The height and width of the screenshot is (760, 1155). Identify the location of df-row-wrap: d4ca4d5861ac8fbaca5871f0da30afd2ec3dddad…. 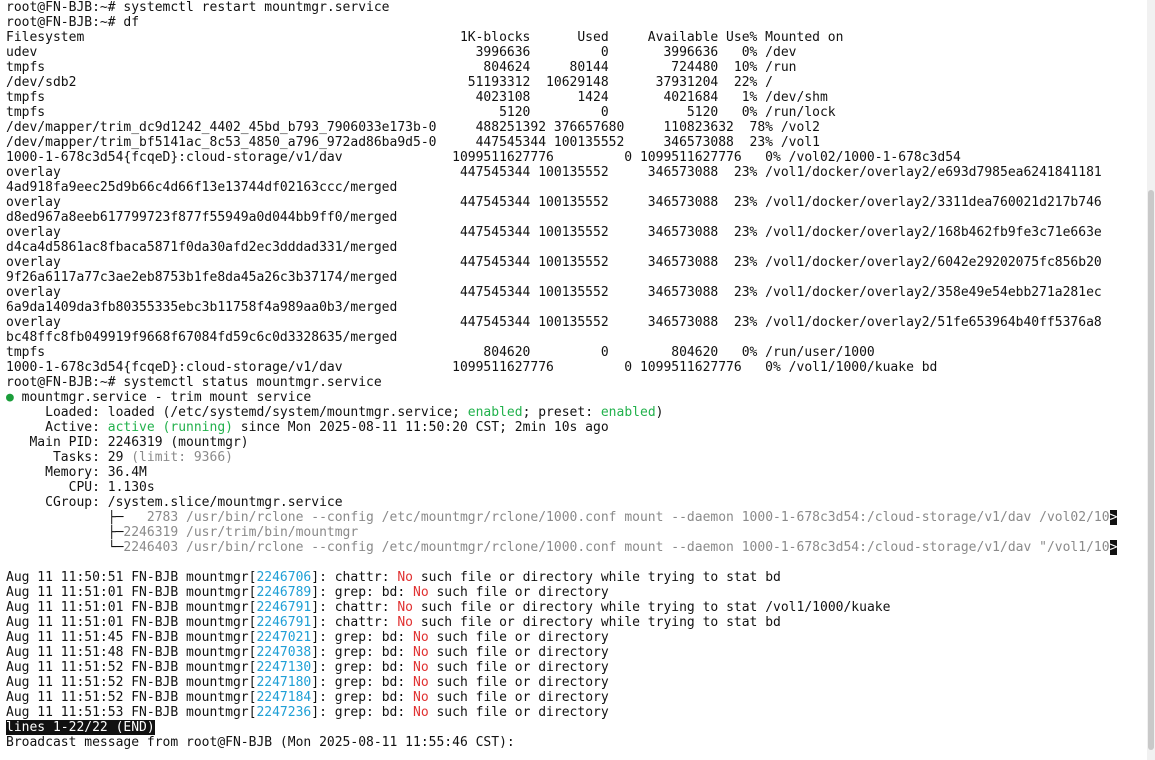
(202, 247).